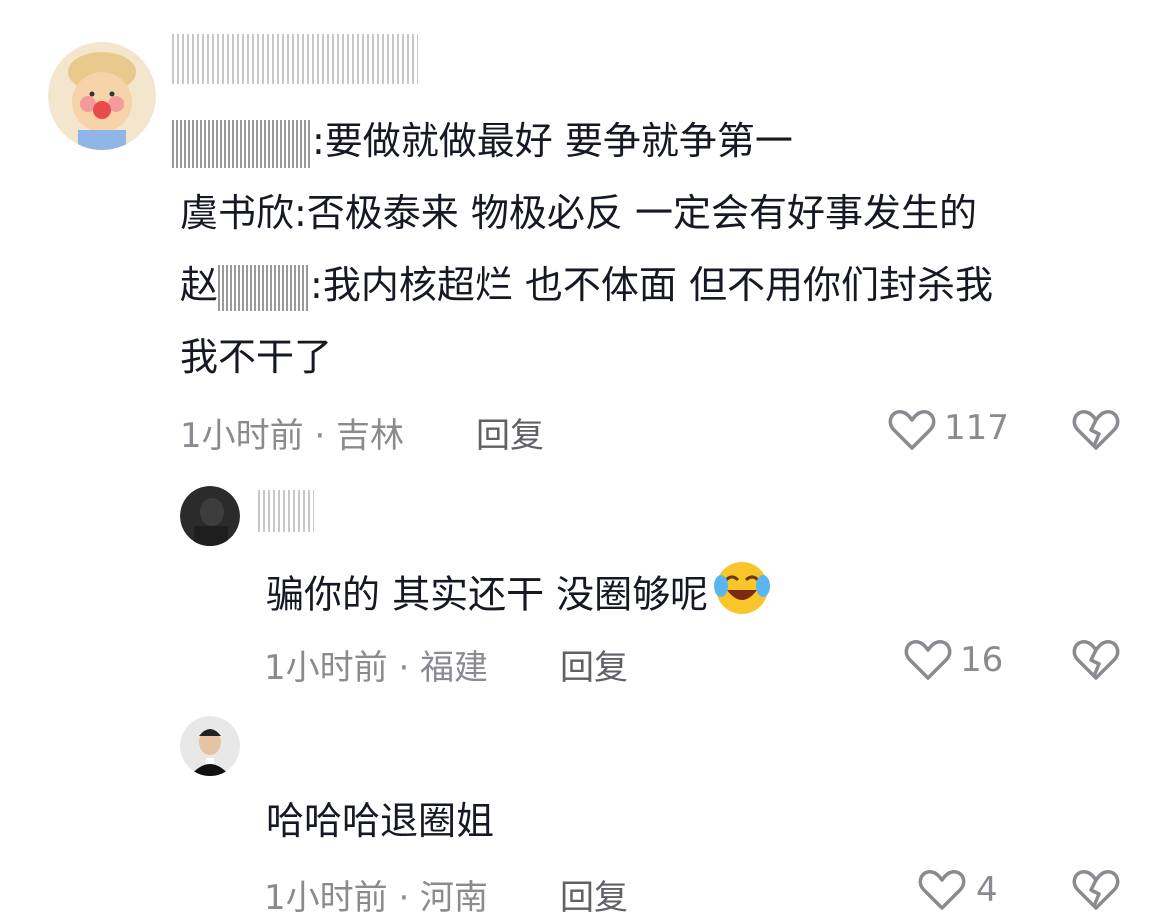 Image resolution: width=1170 pixels, height=923 pixels. I want to click on commenter-avatar, so click(102, 96).